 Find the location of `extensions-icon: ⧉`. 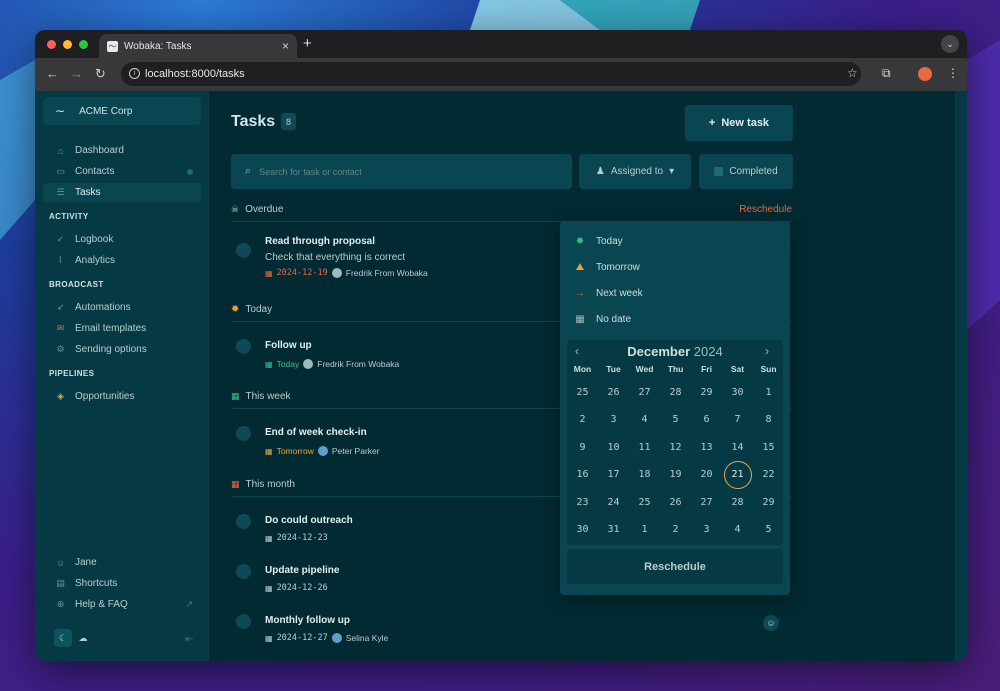

extensions-icon: ⧉ is located at coordinates (886, 73).